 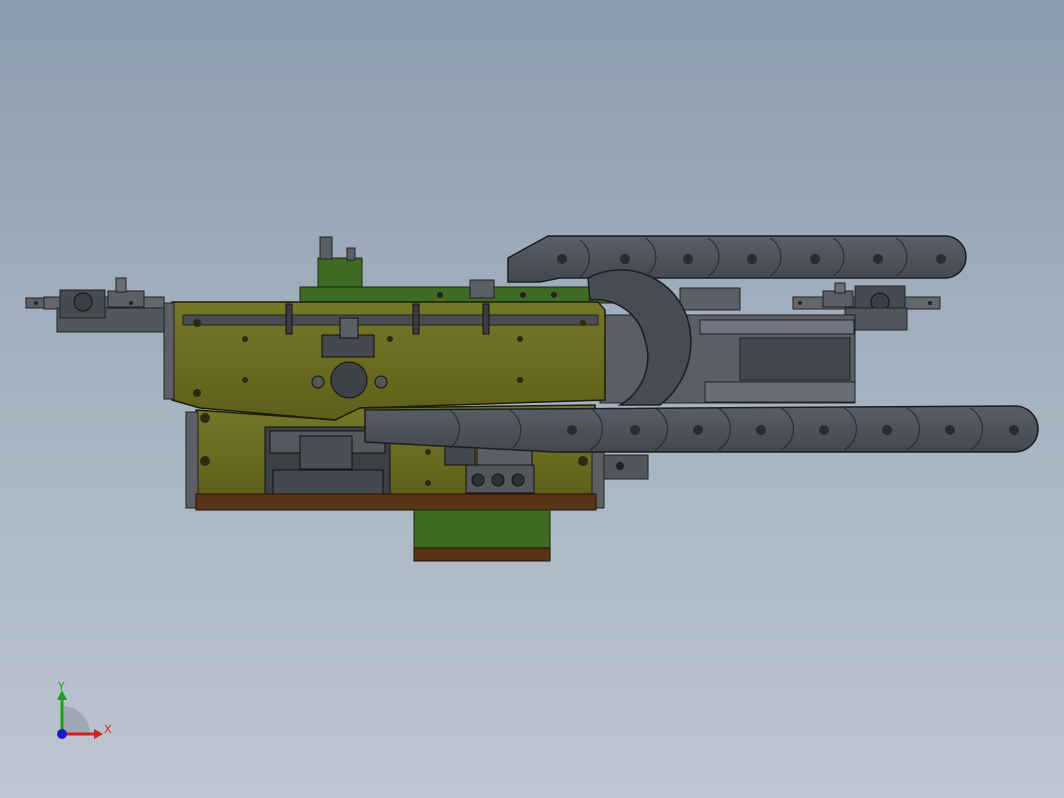 I want to click on left-sensor-bracket, so click(x=95, y=305).